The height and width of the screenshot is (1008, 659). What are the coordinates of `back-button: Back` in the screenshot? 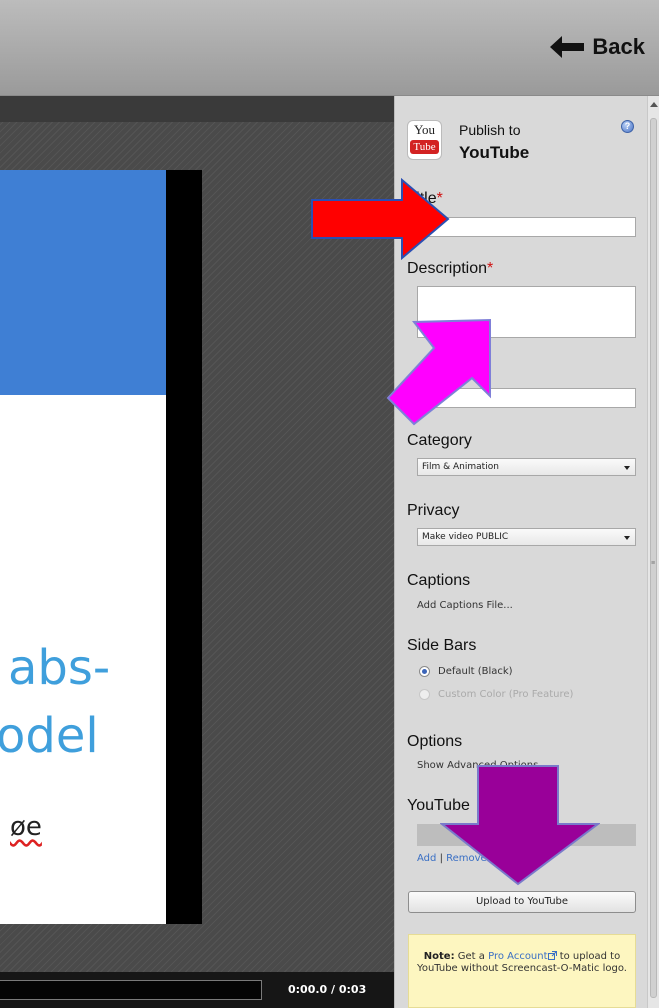 It's located at (597, 47).